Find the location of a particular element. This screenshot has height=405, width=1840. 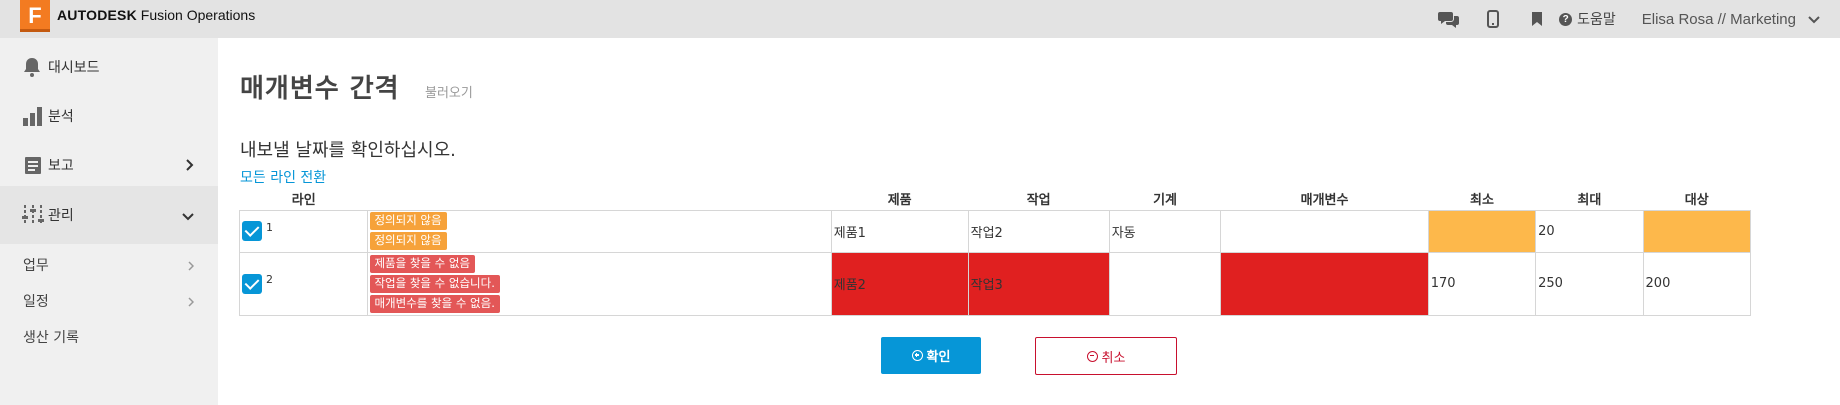

sidebar-subitem-label: 업무 is located at coordinates (36, 266).